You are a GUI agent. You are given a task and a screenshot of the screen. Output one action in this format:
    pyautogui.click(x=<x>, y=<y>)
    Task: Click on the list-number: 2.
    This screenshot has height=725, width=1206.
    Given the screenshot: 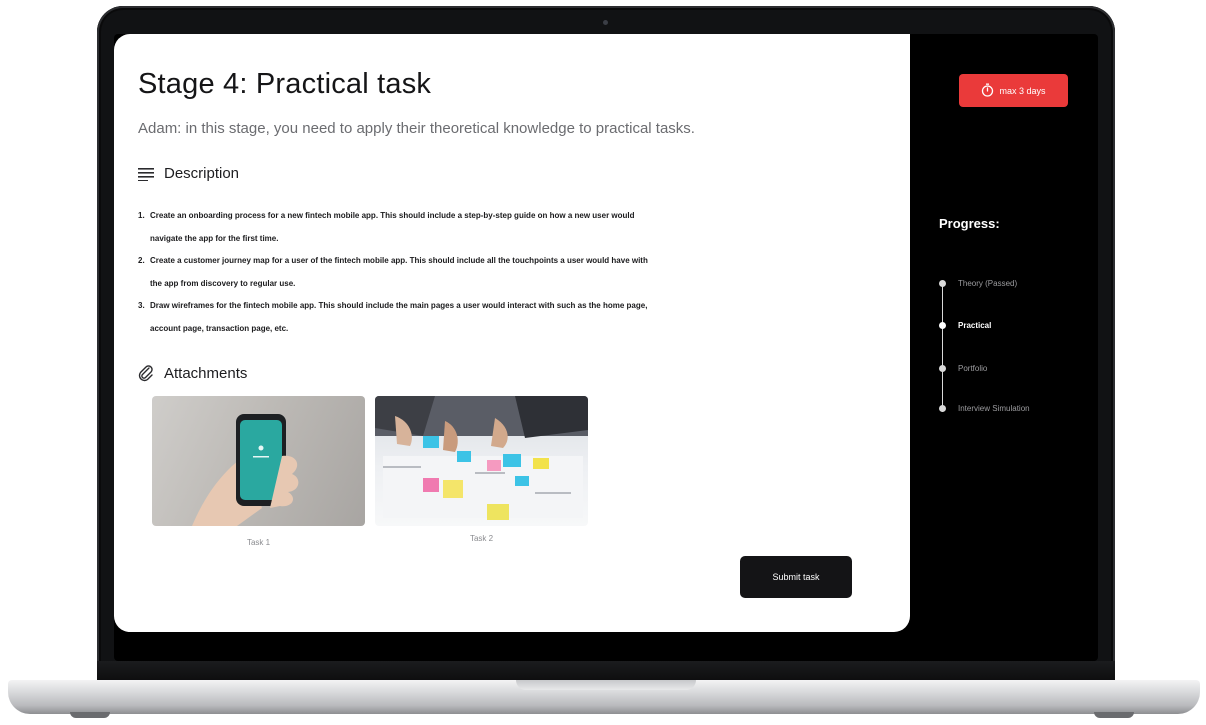 What is the action you would take?
    pyautogui.click(x=141, y=260)
    